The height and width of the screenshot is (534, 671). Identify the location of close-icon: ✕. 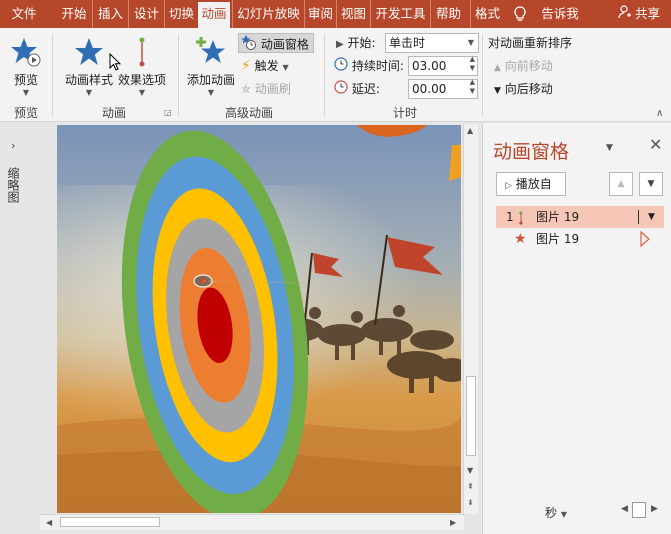
(655, 144).